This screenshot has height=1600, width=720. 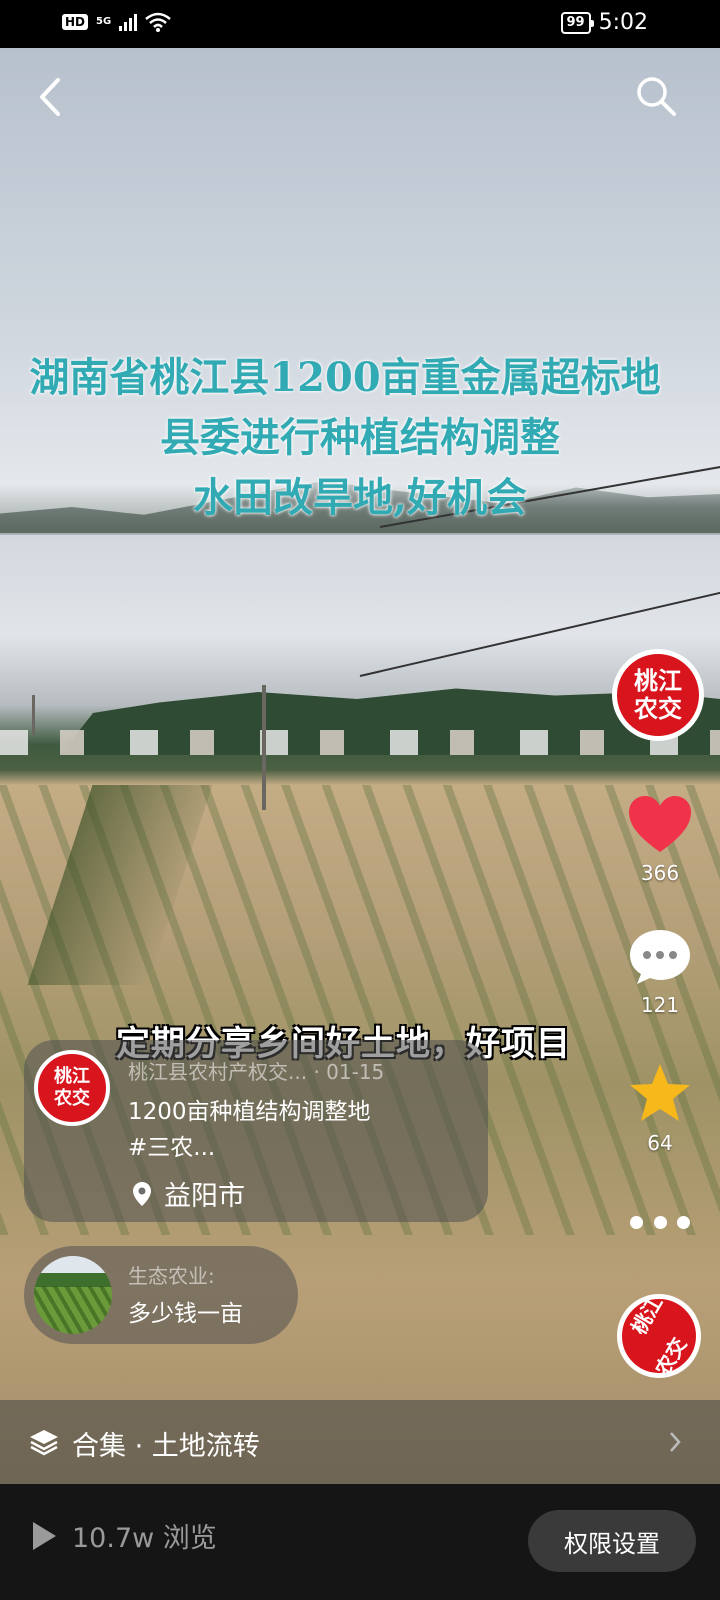 I want to click on comment-count: 121, so click(x=660, y=1005).